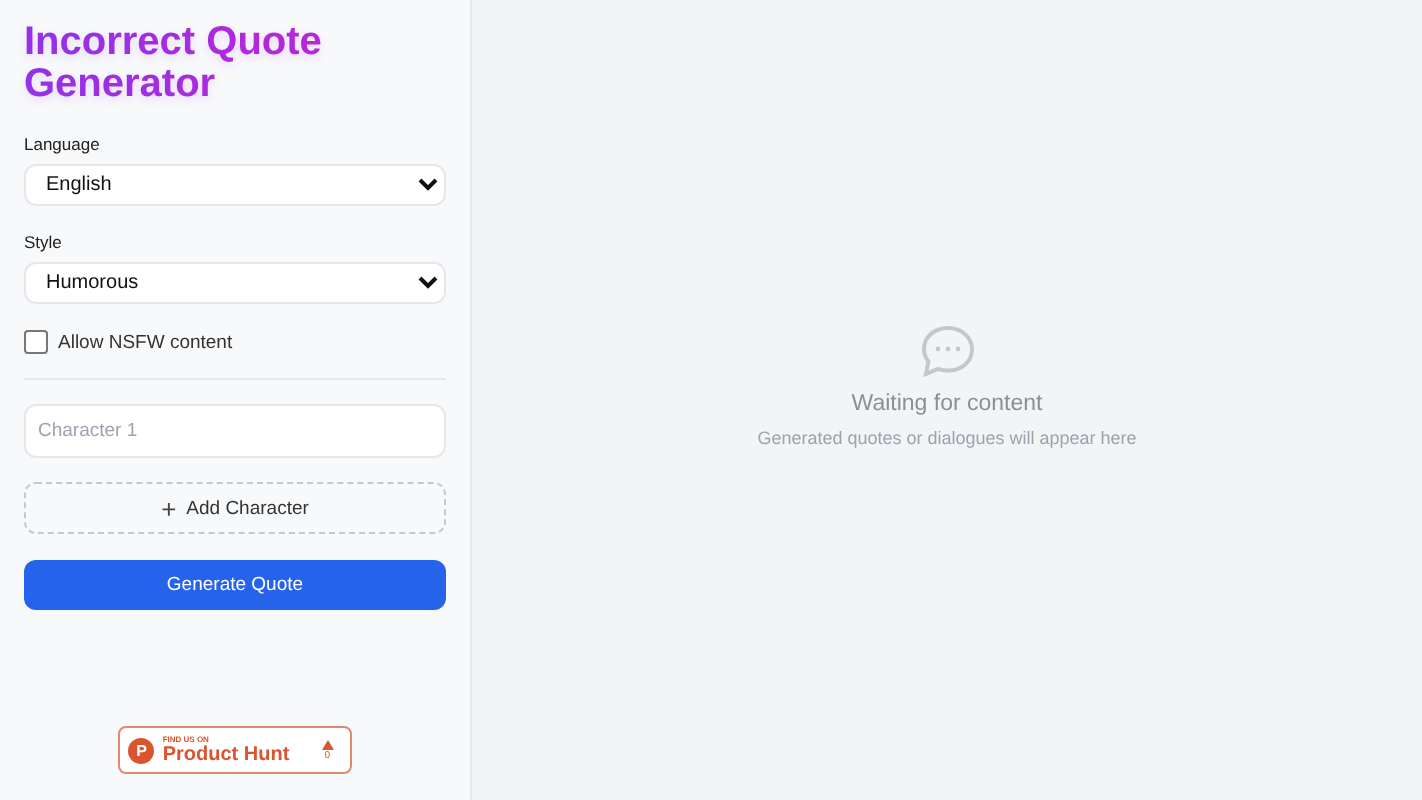  Describe the element at coordinates (947, 438) in the screenshot. I see `empty-state-subtitle: Generated quotes or dialogues will appear here` at that location.